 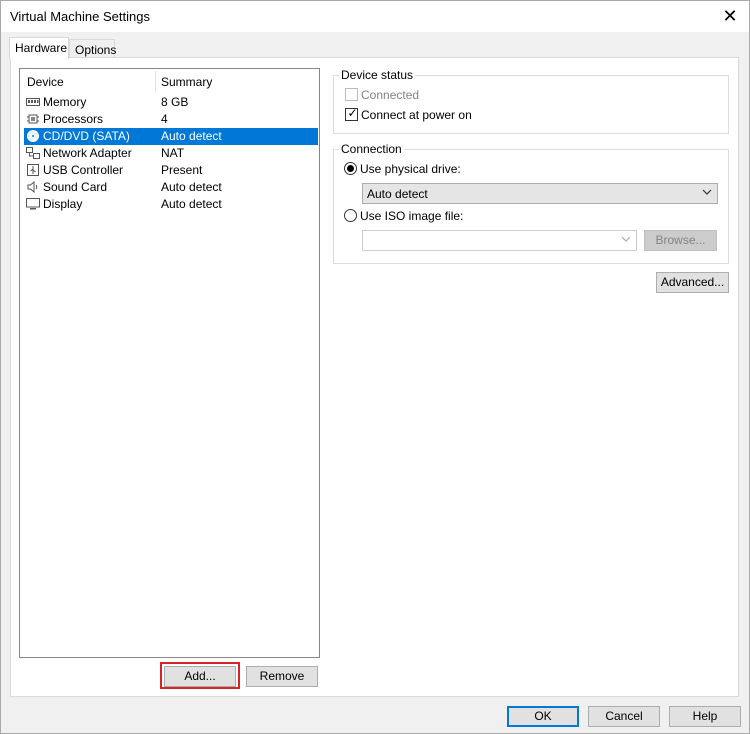 I want to click on device-name: Display, so click(x=63, y=204).